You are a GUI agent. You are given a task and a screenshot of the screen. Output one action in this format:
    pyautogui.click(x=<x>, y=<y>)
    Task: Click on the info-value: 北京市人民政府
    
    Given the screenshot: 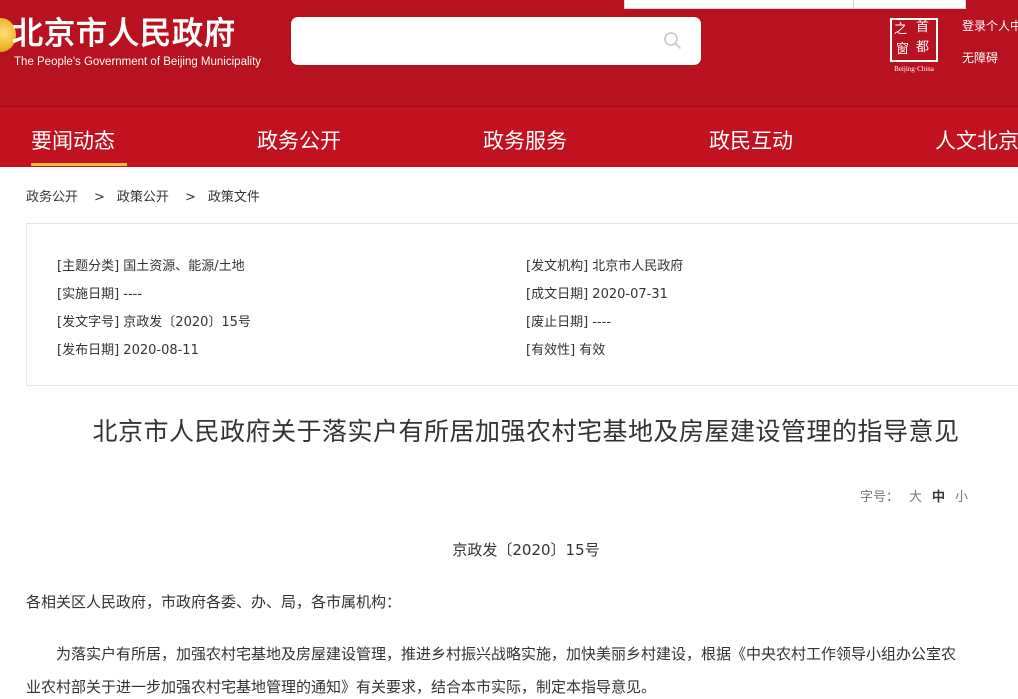 What is the action you would take?
    pyautogui.click(x=638, y=266)
    